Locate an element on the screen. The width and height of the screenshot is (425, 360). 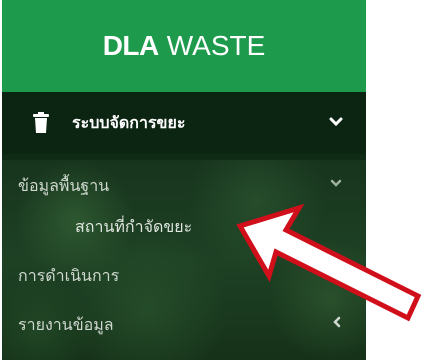
annotation-arrow-icon is located at coordinates (329, 262).